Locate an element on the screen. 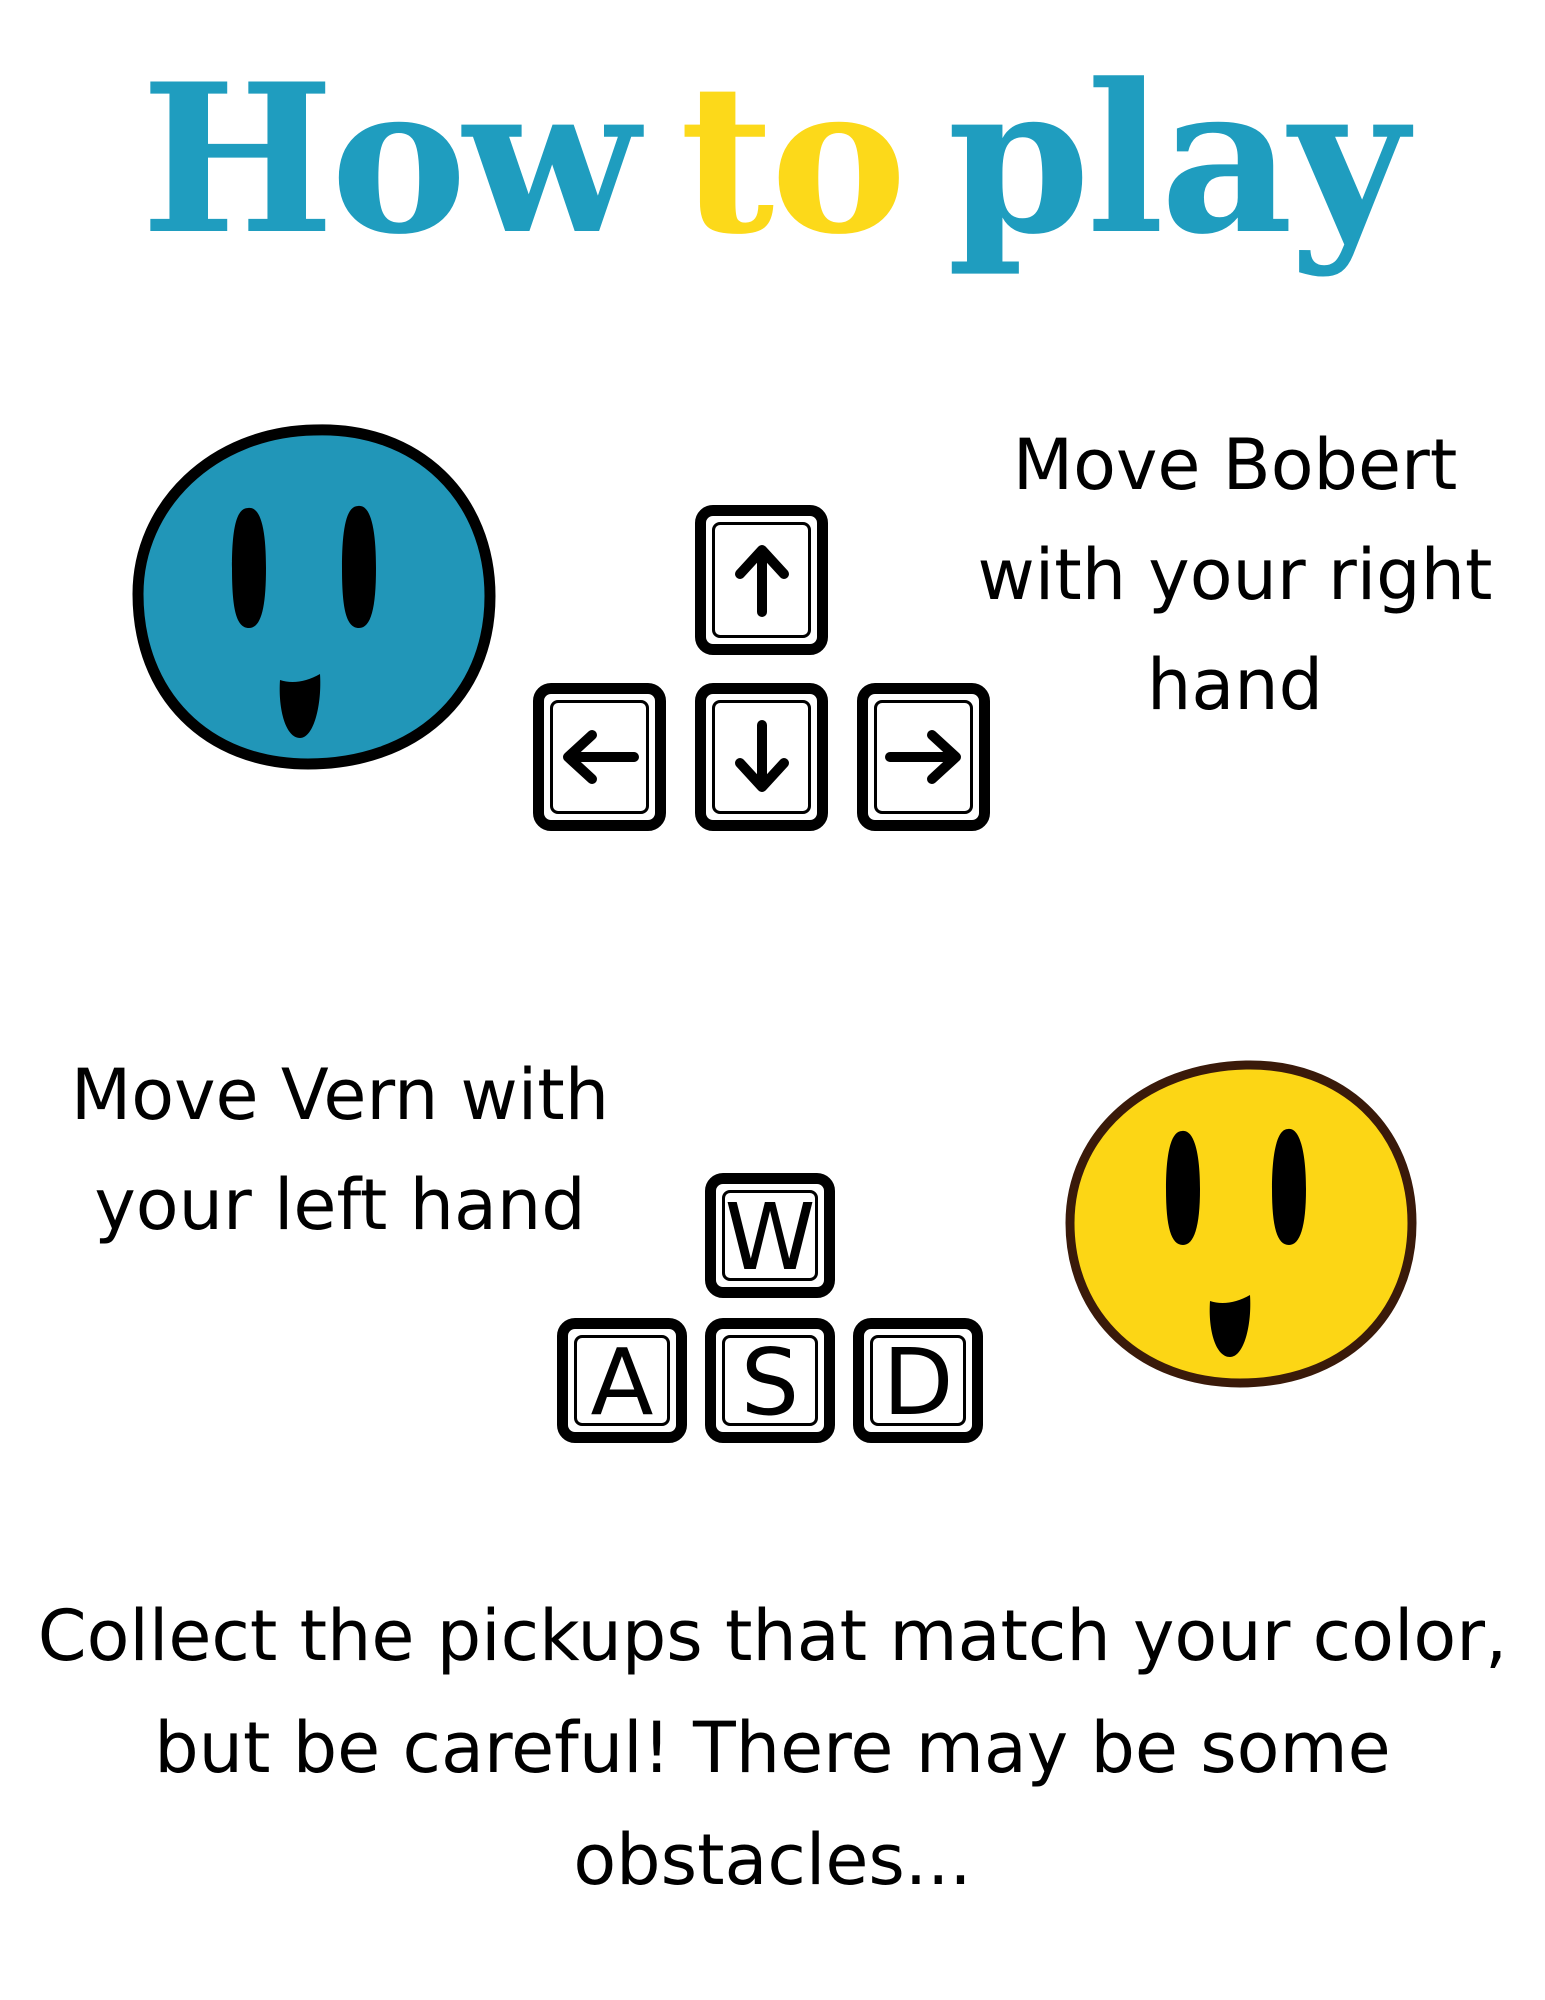 This screenshot has height=2000, width=1545. arrow-down-icon is located at coordinates (761, 756).